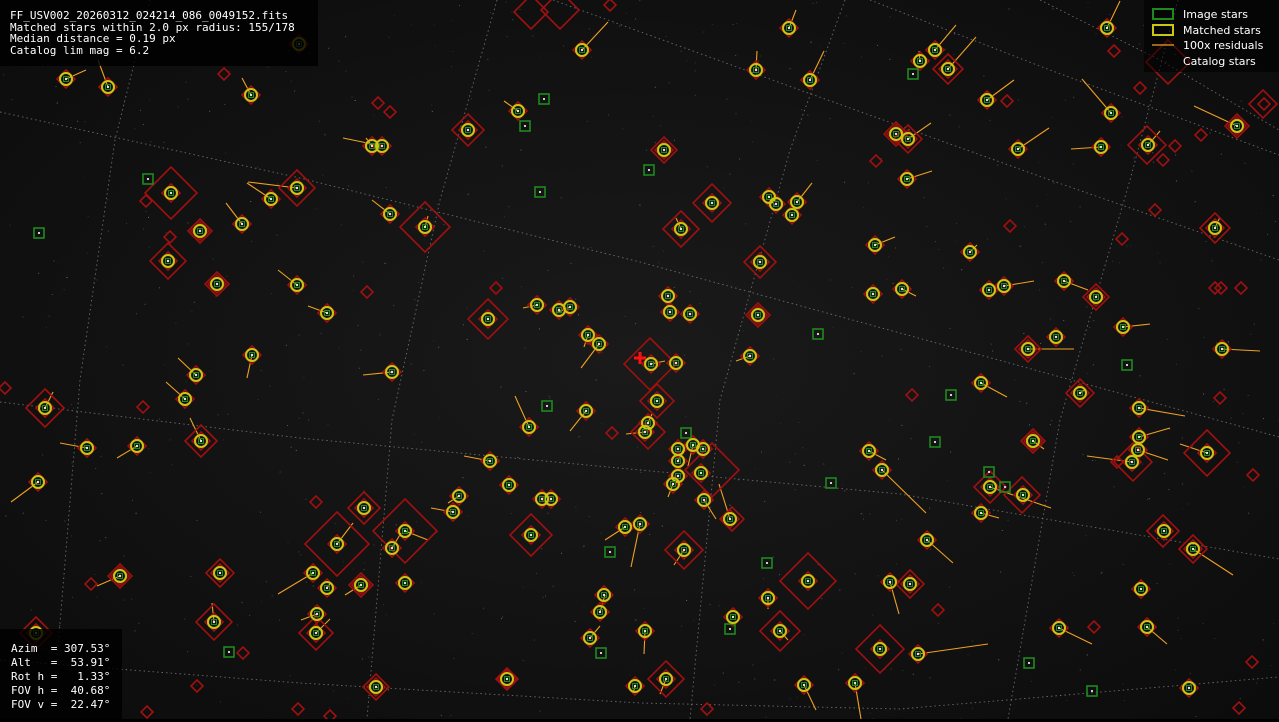 The height and width of the screenshot is (722, 1279). Describe the element at coordinates (1200, 14) in the screenshot. I see `legend-item-image-stars: Image stars` at that location.